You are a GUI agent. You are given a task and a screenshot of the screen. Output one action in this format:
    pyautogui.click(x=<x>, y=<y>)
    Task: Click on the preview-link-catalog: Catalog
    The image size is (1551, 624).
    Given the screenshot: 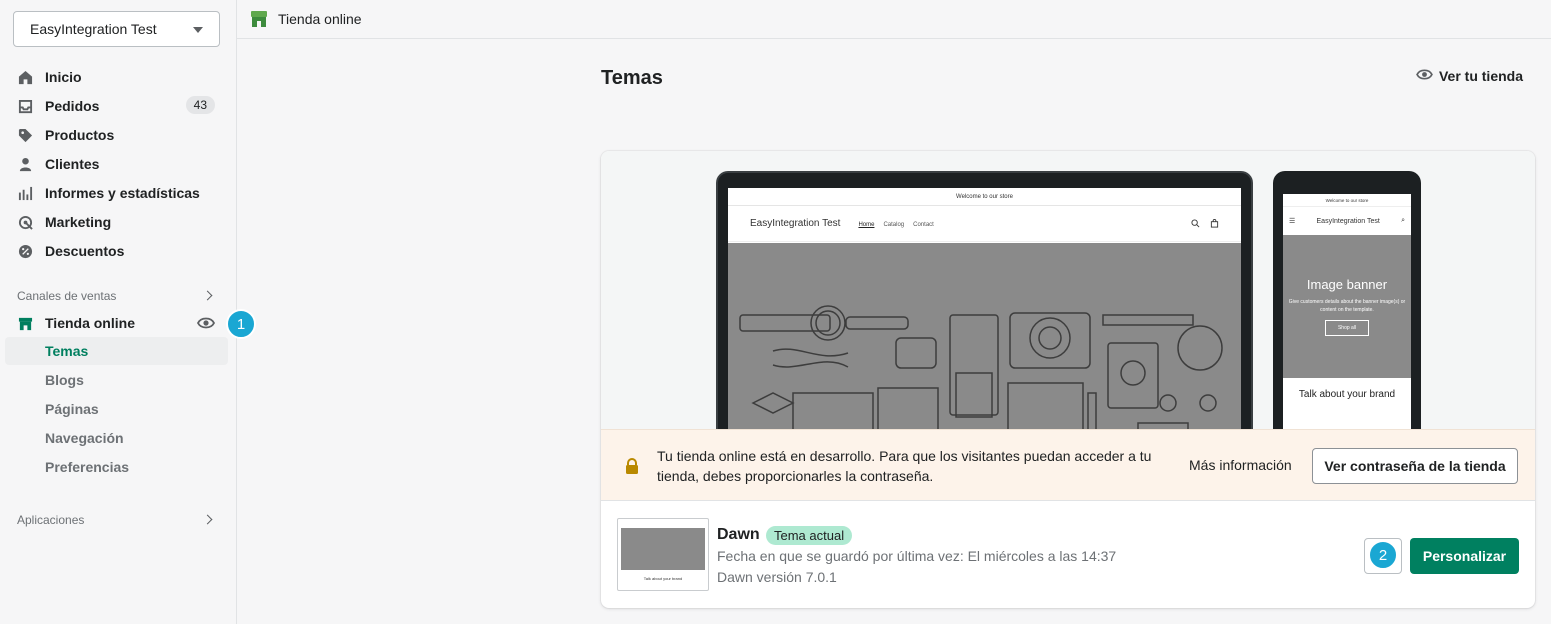 What is the action you would take?
    pyautogui.click(x=894, y=225)
    